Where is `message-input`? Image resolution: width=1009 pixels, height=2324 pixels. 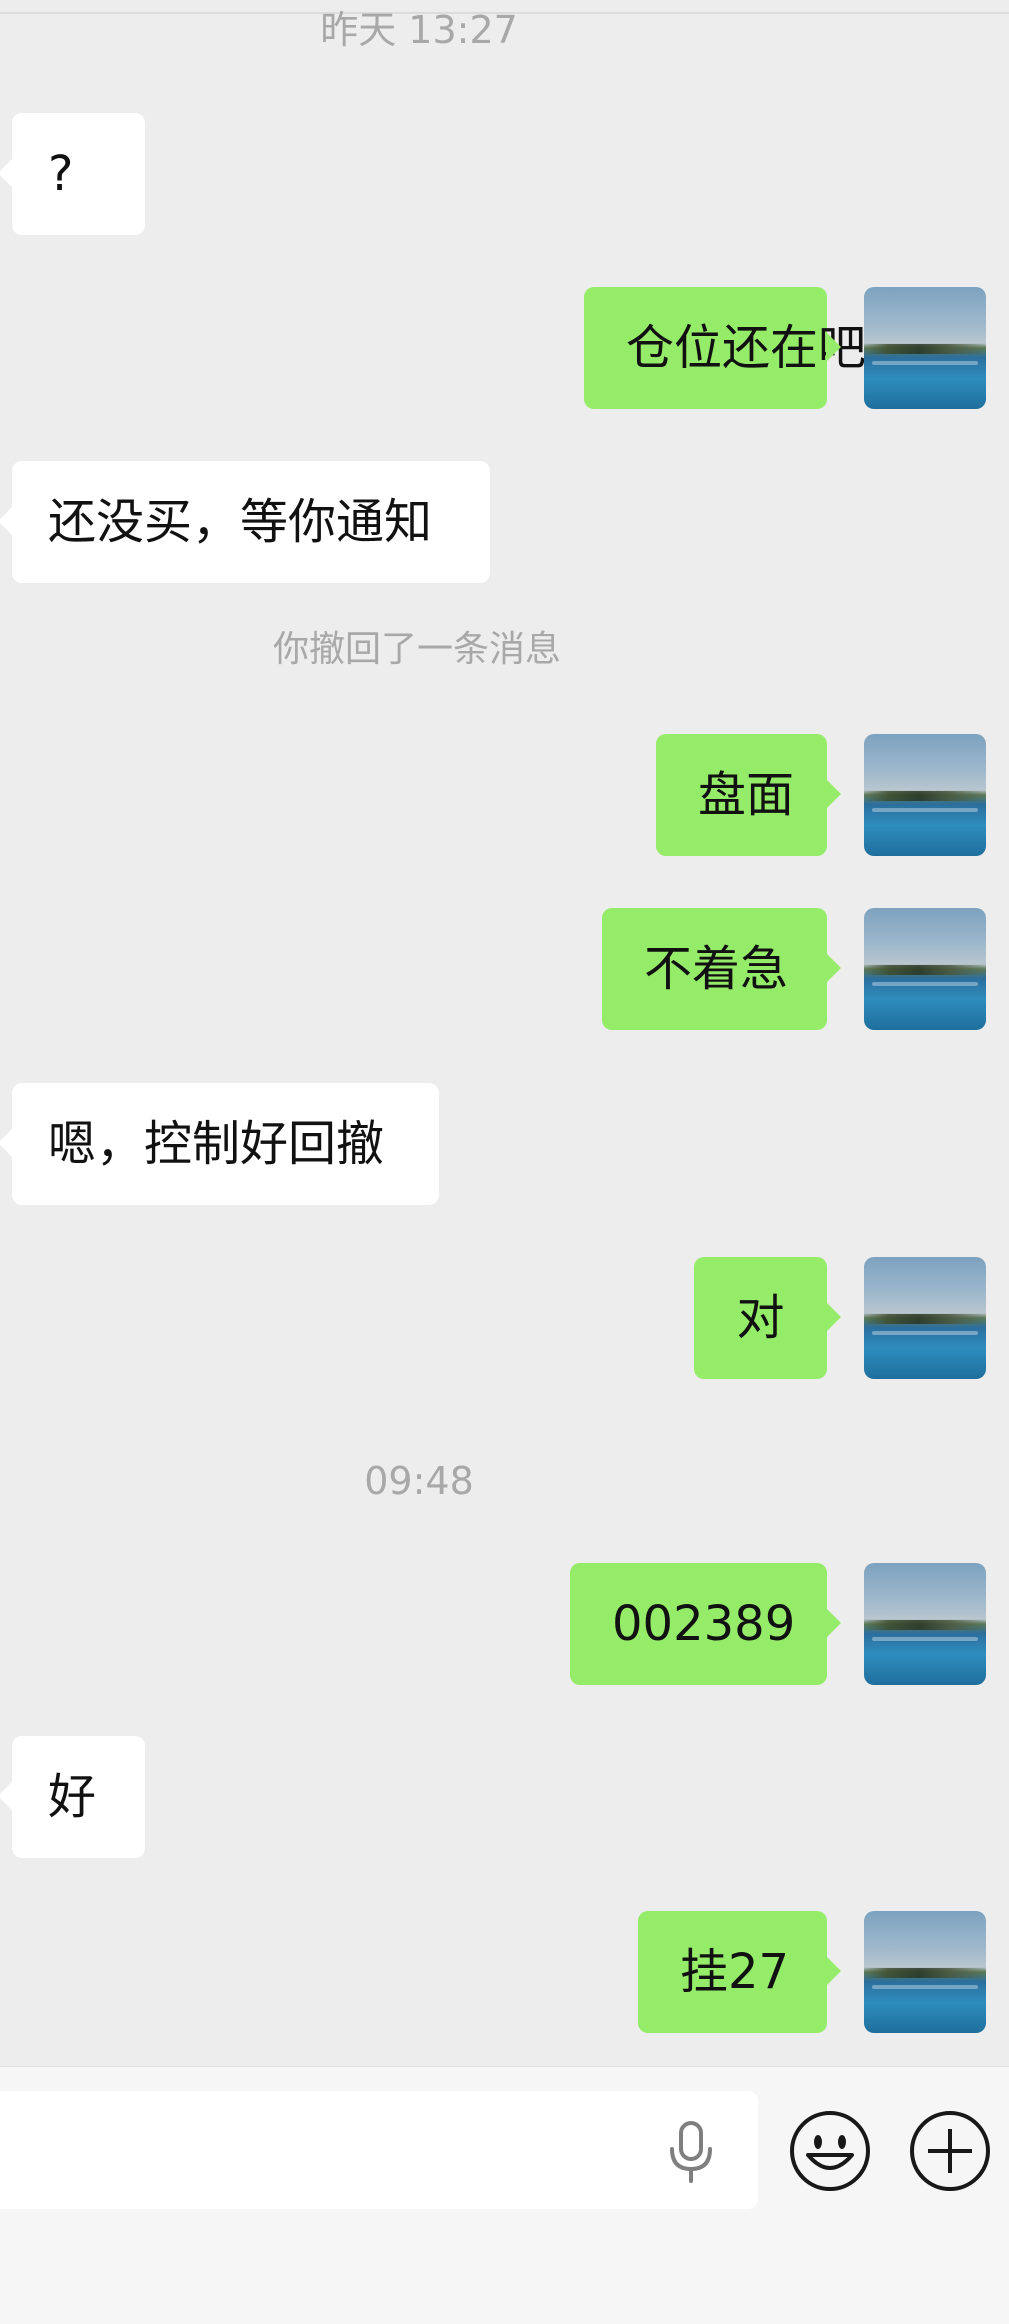 message-input is located at coordinates (379, 2150).